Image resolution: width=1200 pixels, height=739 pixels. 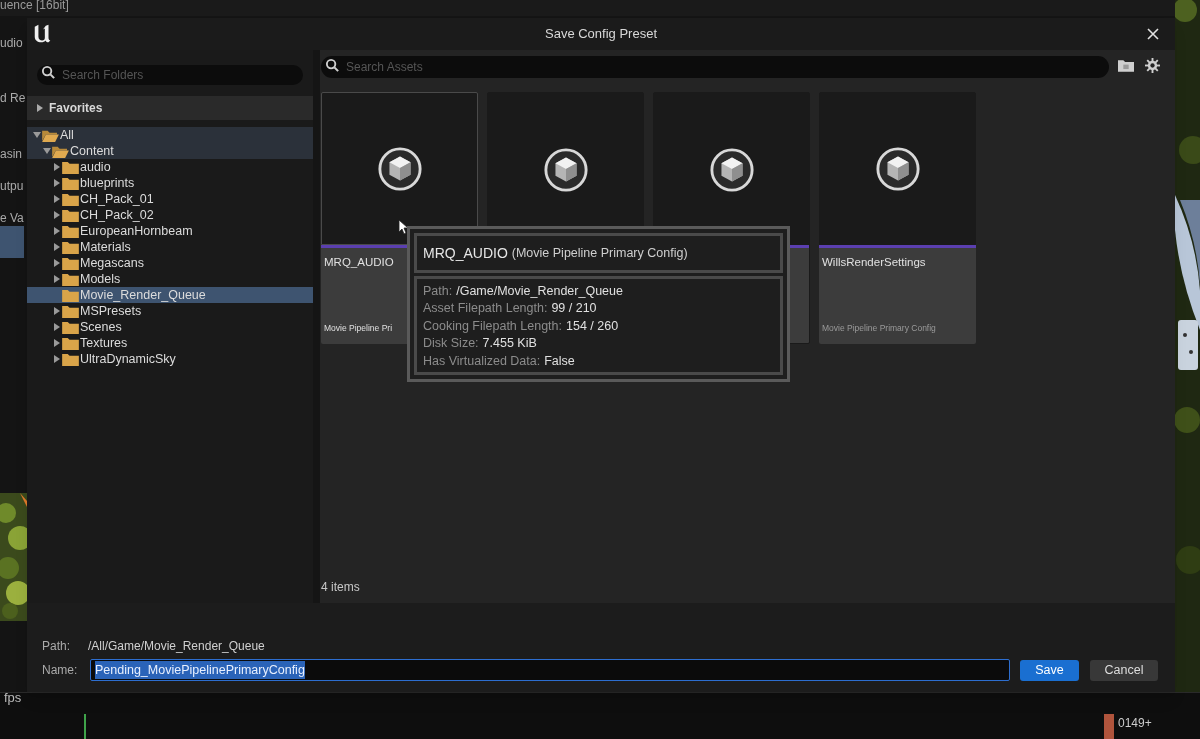 I want to click on tooltip-label: Cooking Filepath Length:, so click(x=492, y=326).